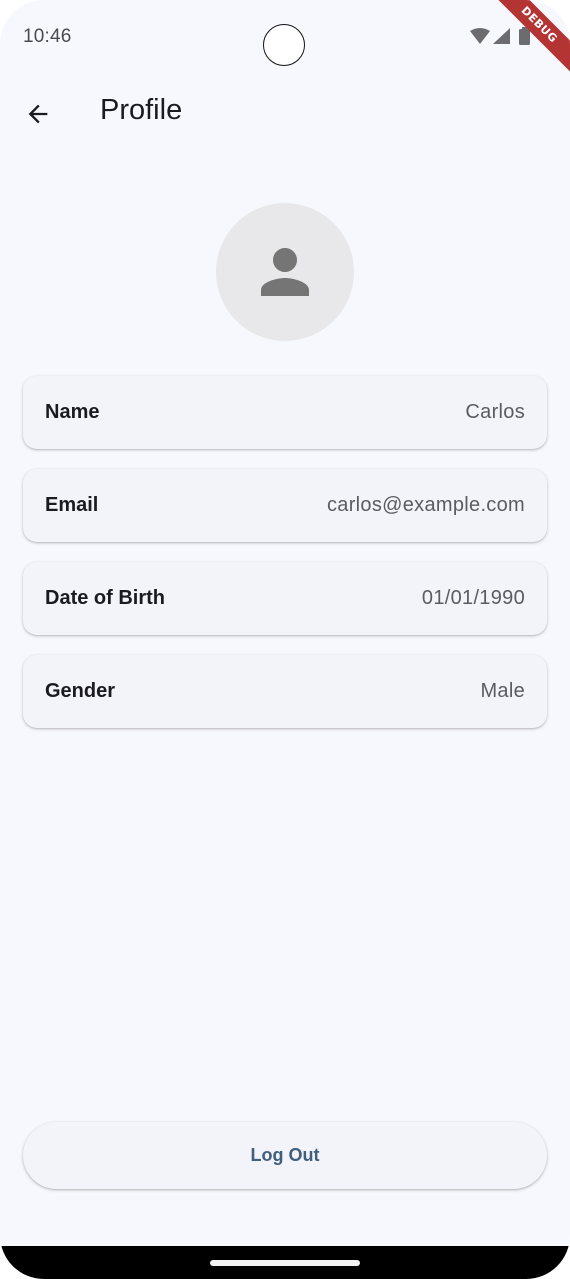  I want to click on home-indicator, so click(285, 1263).